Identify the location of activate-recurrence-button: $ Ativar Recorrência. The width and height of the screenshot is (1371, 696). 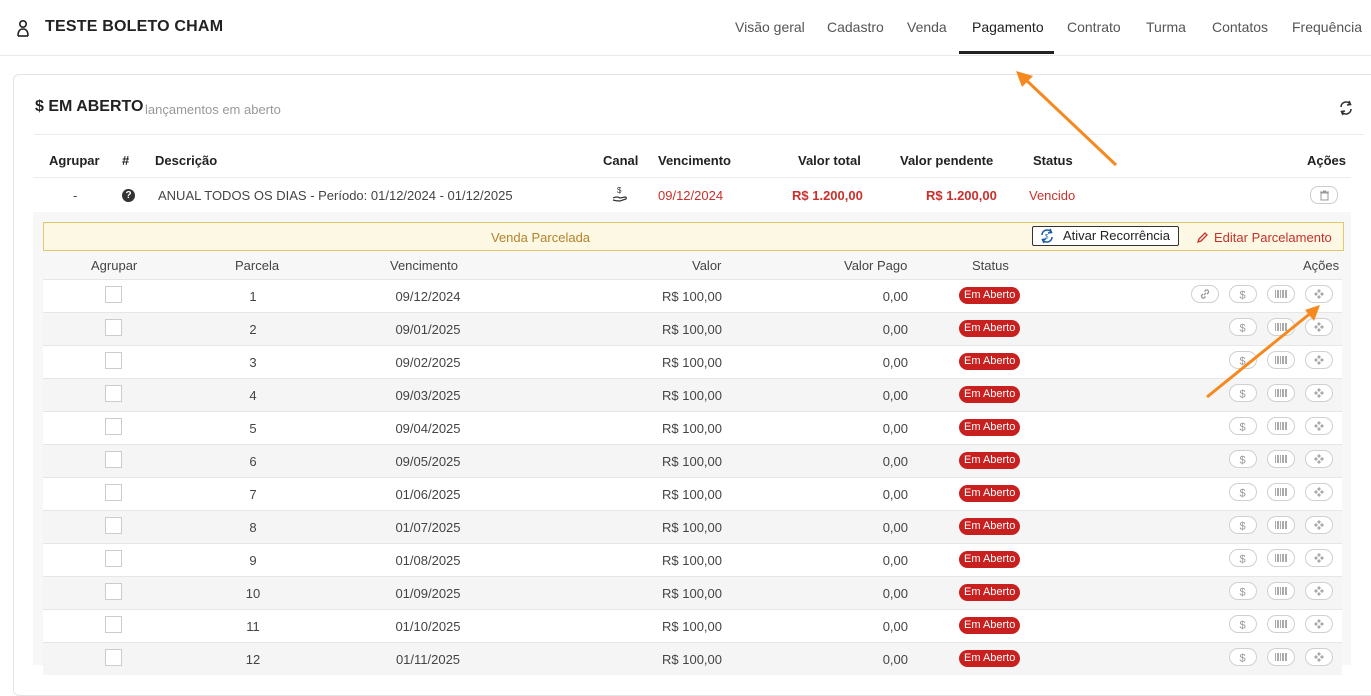
(1105, 236).